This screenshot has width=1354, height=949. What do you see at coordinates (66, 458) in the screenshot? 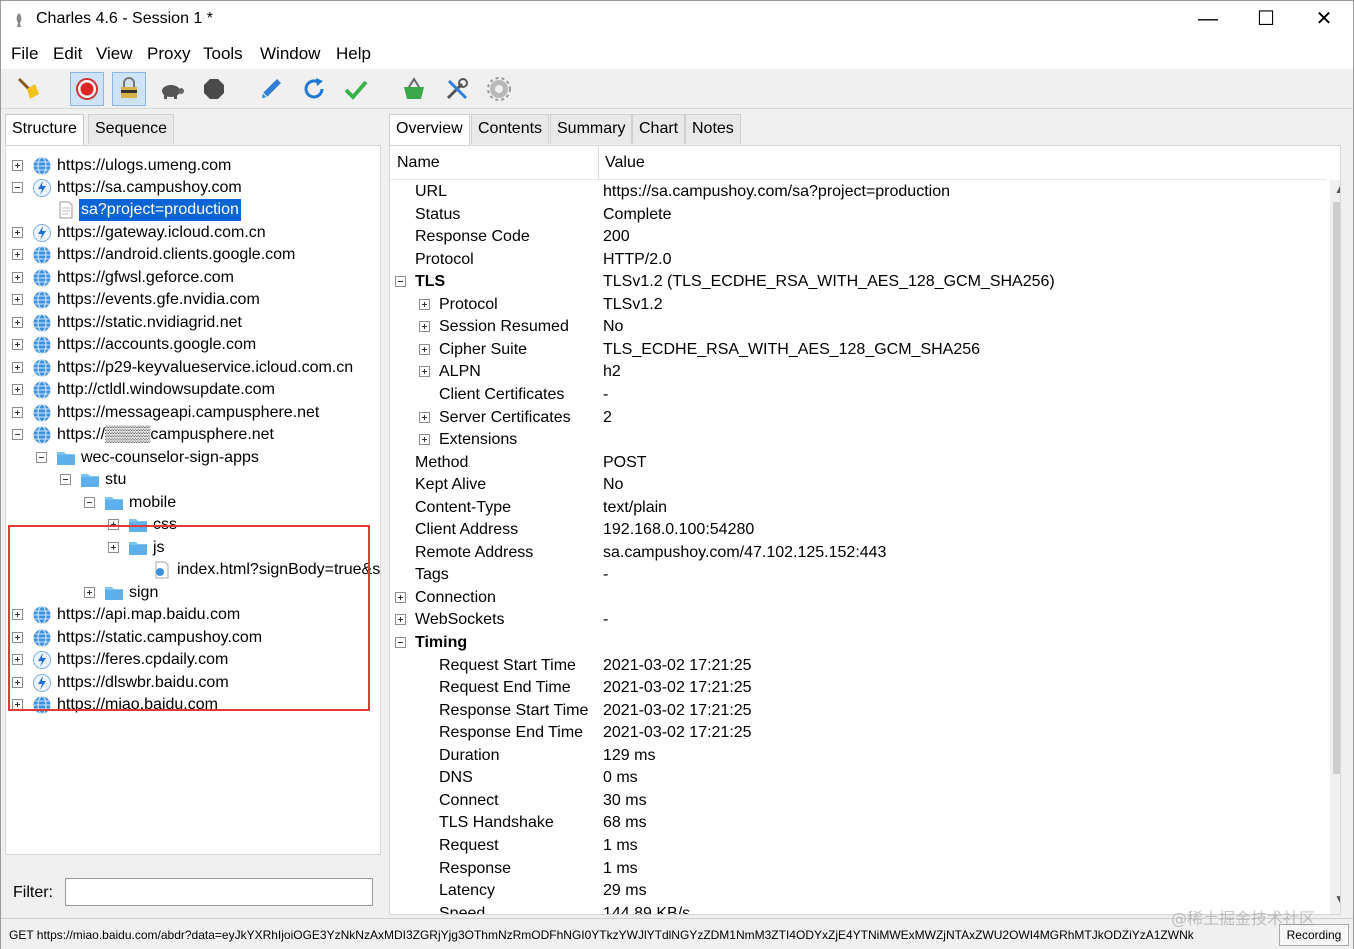
I see `folder-icon` at bounding box center [66, 458].